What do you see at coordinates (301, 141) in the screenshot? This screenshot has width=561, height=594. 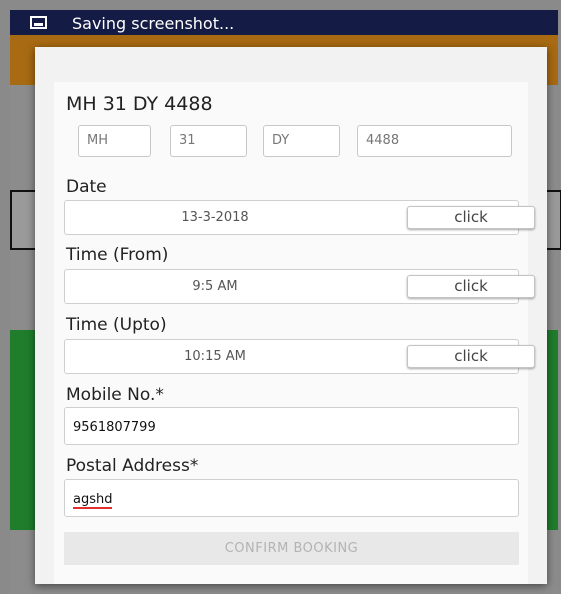 I see `plate-series-field: DY` at bounding box center [301, 141].